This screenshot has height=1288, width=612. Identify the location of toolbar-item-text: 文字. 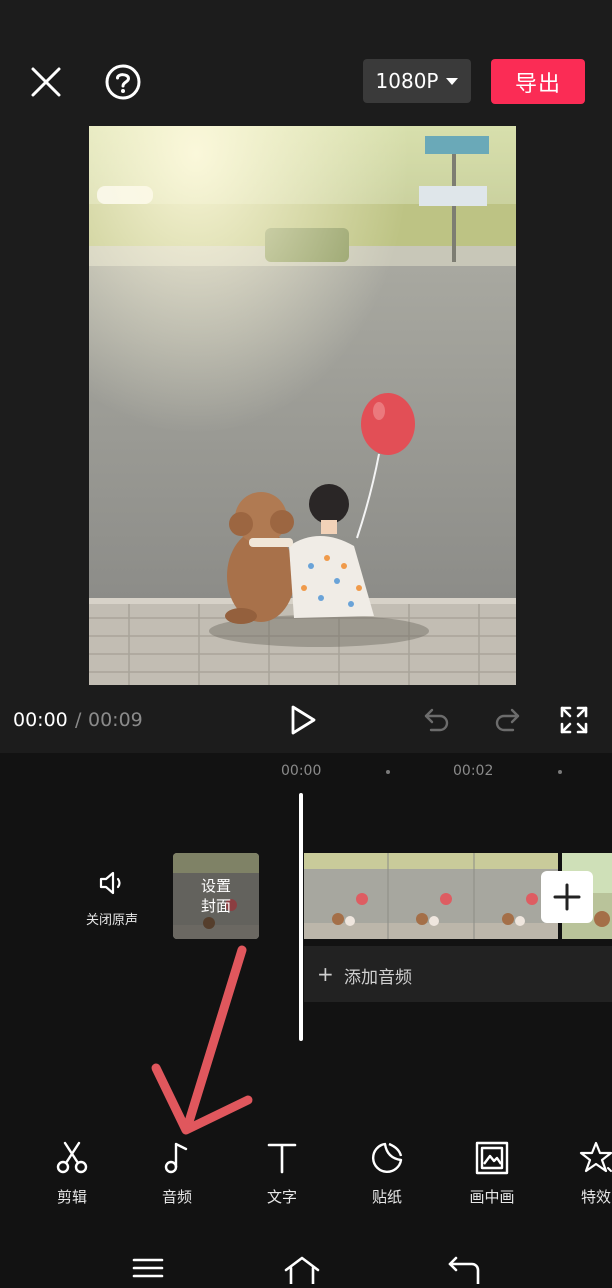
(282, 1173).